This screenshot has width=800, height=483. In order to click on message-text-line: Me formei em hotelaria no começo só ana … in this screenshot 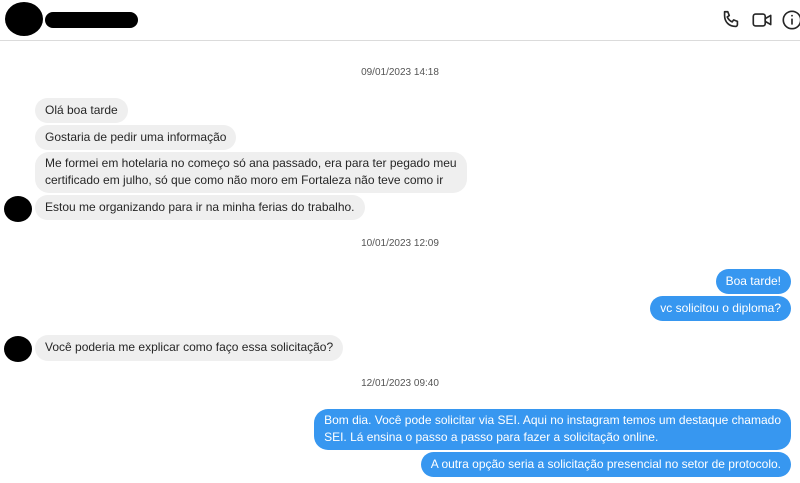, I will do `click(251, 163)`.